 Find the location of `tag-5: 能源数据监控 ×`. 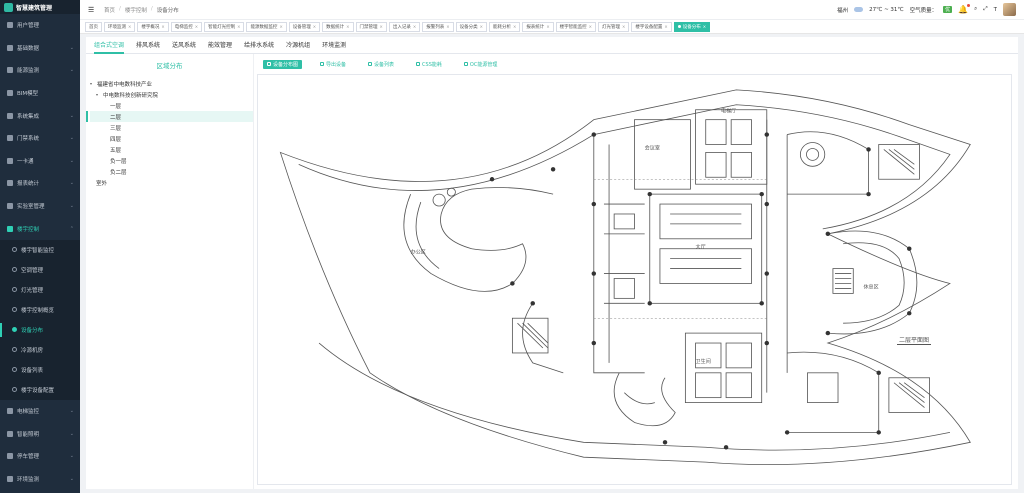

tag-5: 能源数据监控 × is located at coordinates (266, 26).